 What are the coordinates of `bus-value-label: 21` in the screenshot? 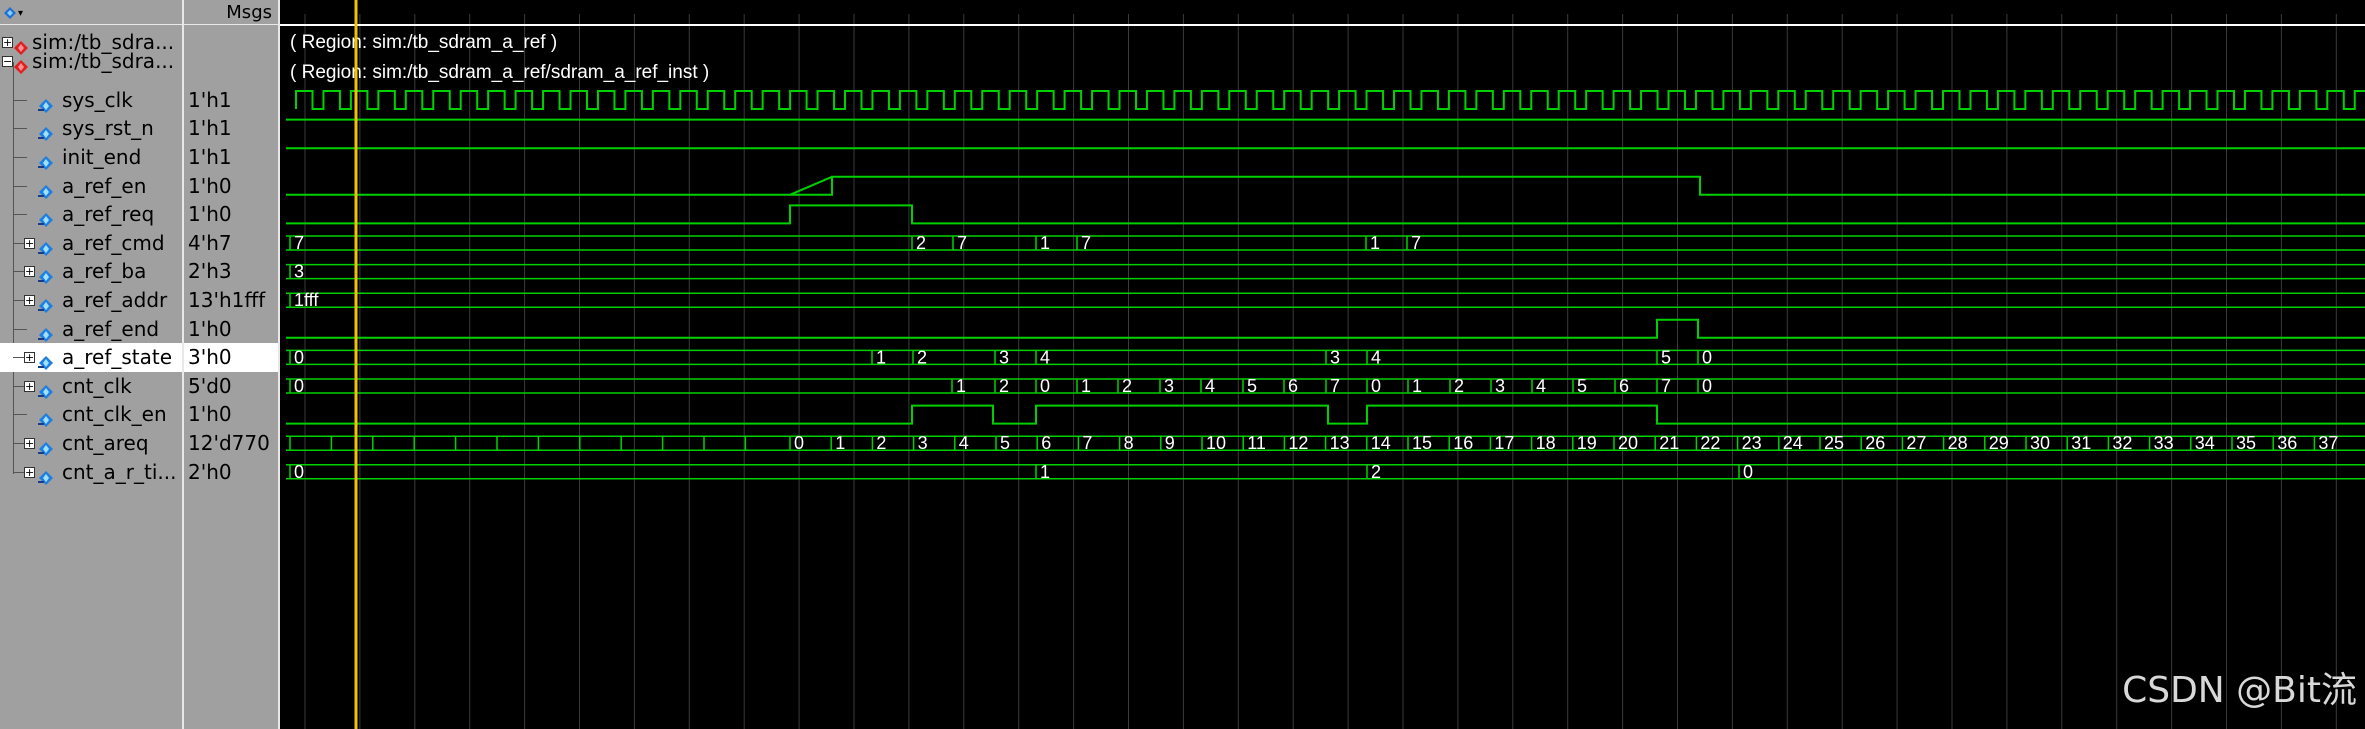 It's located at (1669, 443).